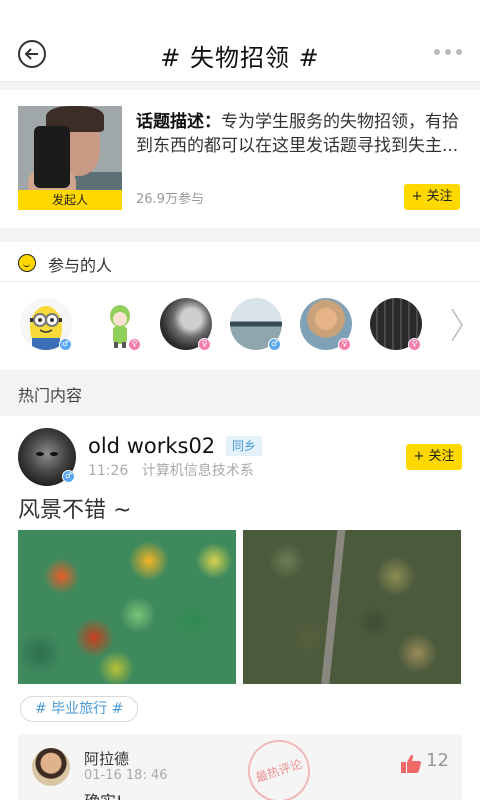 This screenshot has width=480, height=800. I want to click on participants-title: 参与的人, so click(80, 265).